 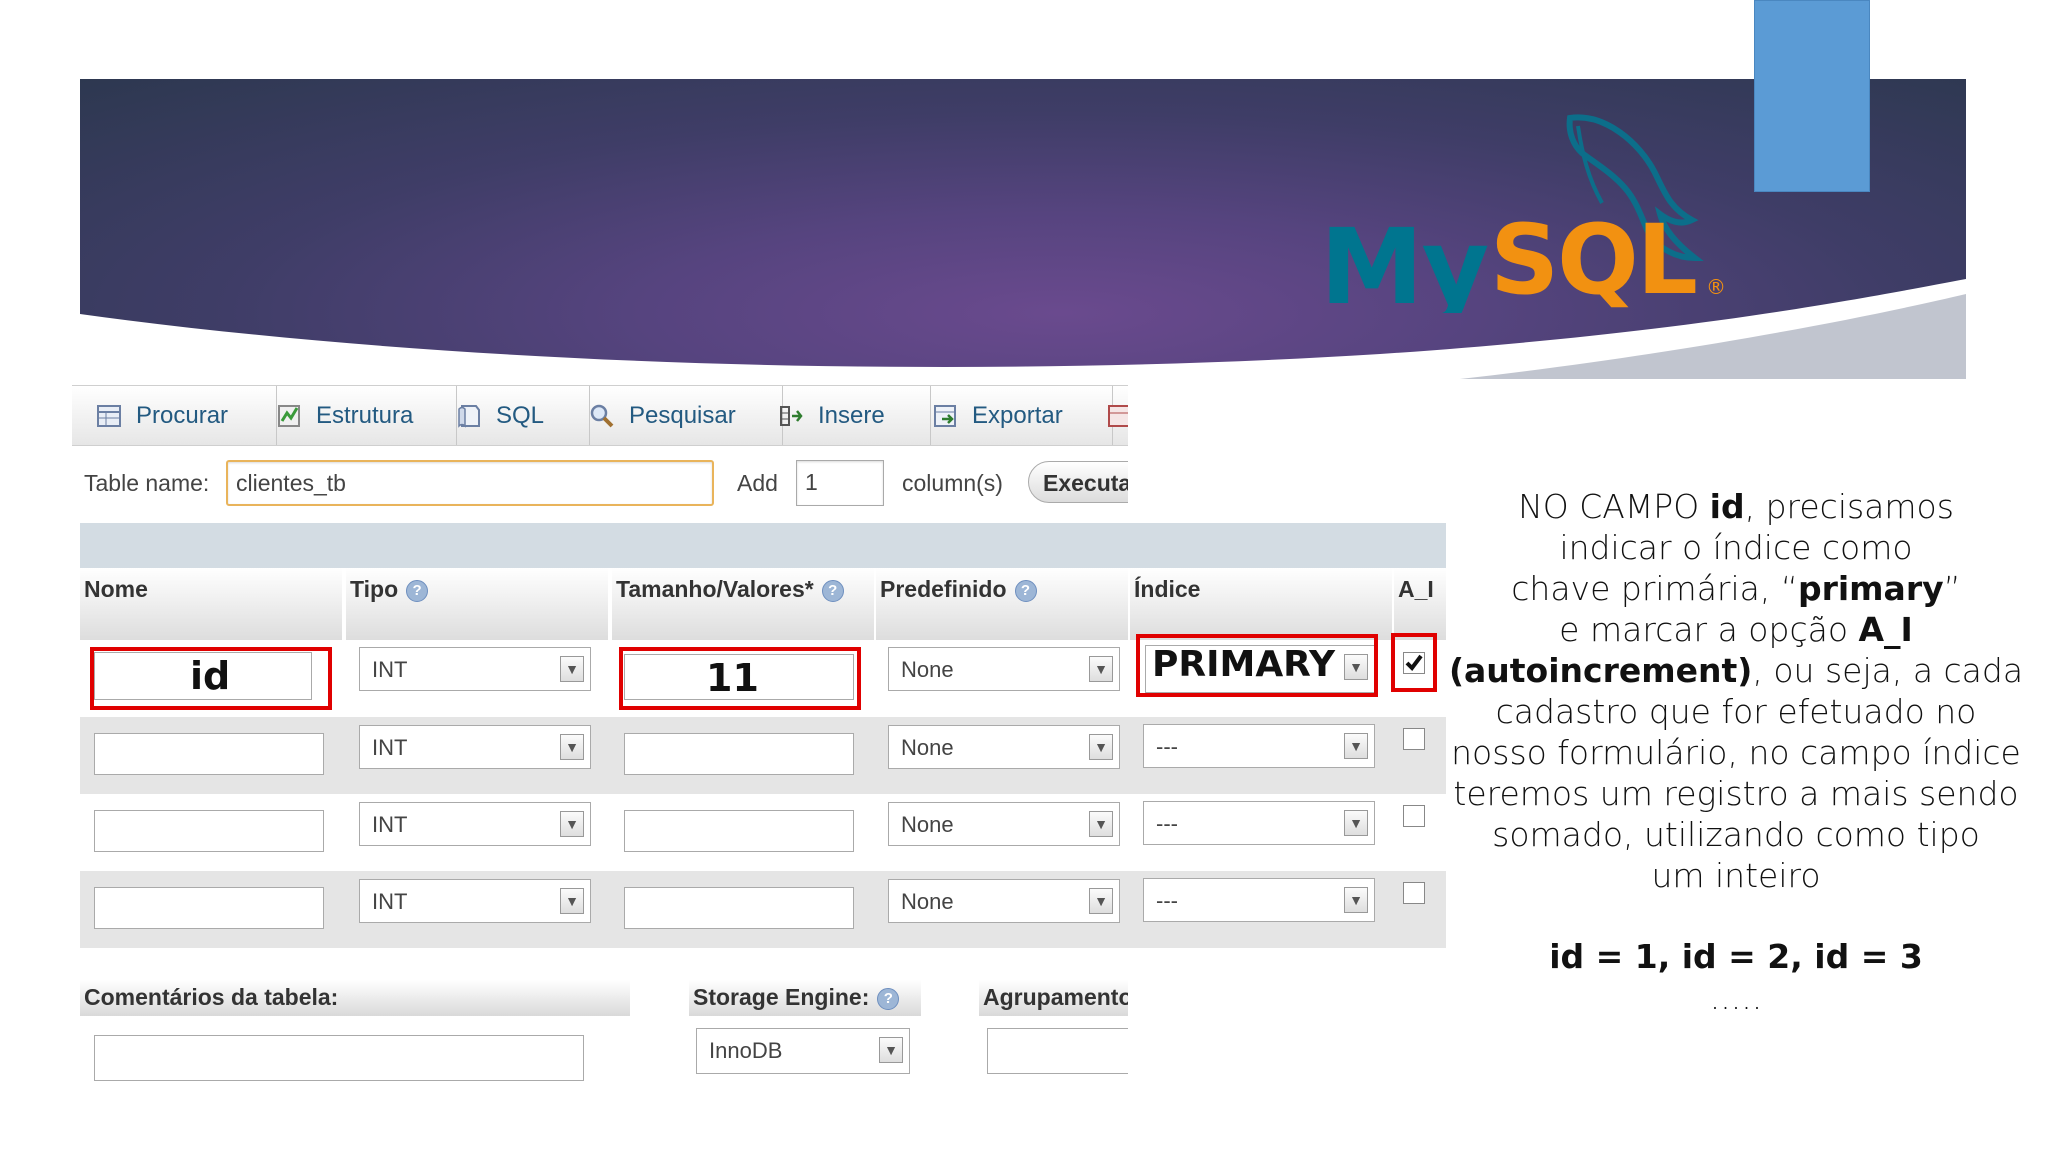 I want to click on tab-label: Estrutura, so click(x=365, y=415).